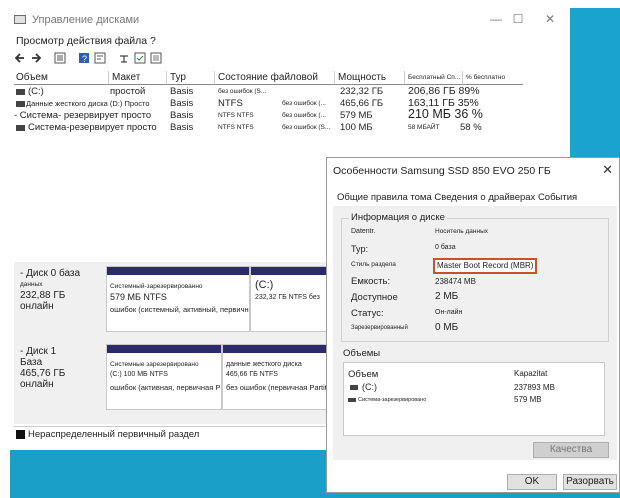  What do you see at coordinates (138, 297) in the screenshot?
I see `partition-size: 579 МБ NTFS` at bounding box center [138, 297].